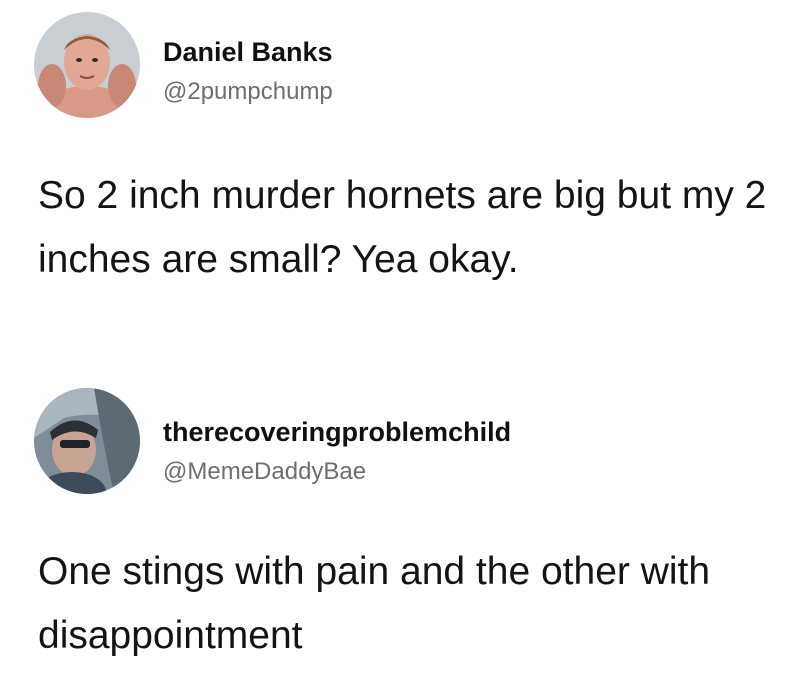 The height and width of the screenshot is (693, 800). What do you see at coordinates (248, 52) in the screenshot?
I see `display-name: Daniel Banks` at bounding box center [248, 52].